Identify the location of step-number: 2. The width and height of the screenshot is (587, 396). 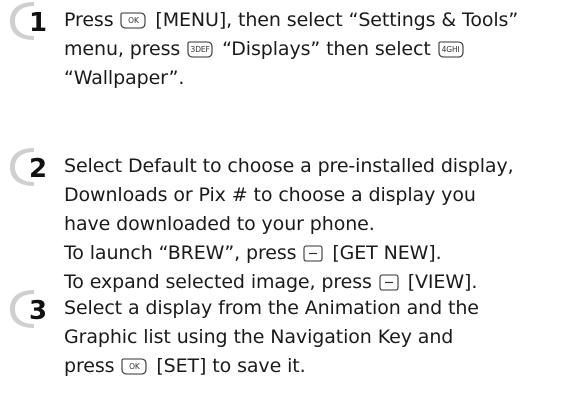
(38, 169).